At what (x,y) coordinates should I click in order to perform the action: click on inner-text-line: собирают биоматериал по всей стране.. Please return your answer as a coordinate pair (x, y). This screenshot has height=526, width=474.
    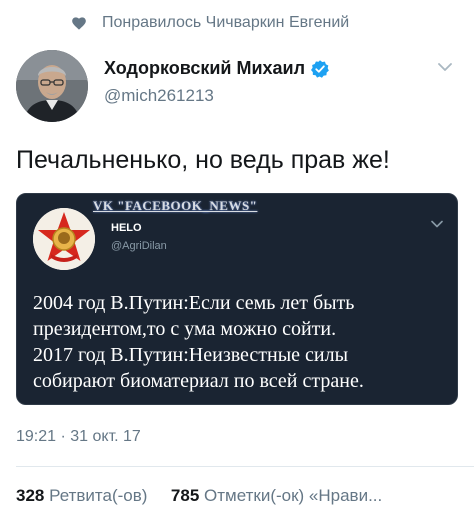
    Looking at the image, I should click on (198, 381).